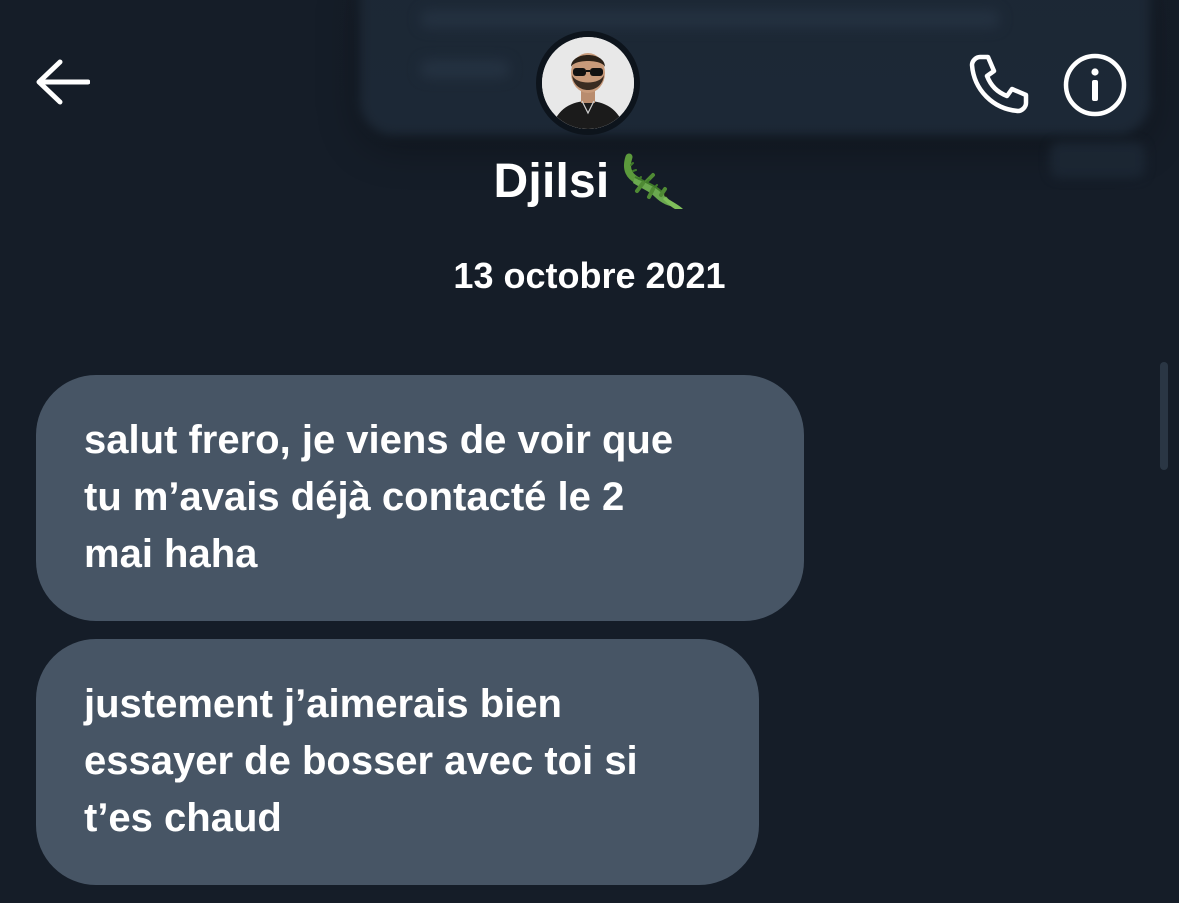  Describe the element at coordinates (551, 181) in the screenshot. I see `contact-name: Djilsi` at that location.